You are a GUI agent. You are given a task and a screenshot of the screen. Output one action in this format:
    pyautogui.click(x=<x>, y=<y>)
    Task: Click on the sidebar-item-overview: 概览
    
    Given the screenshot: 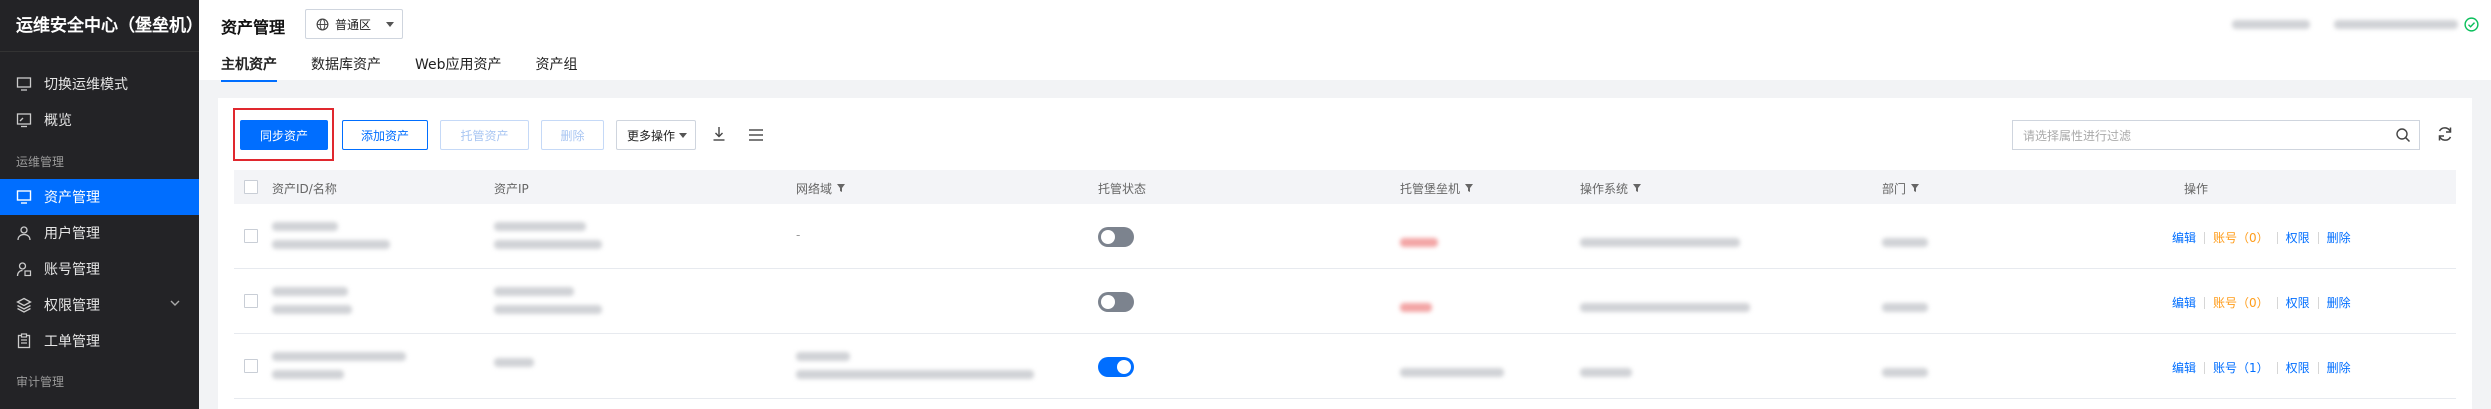 What is the action you would take?
    pyautogui.click(x=99, y=120)
    